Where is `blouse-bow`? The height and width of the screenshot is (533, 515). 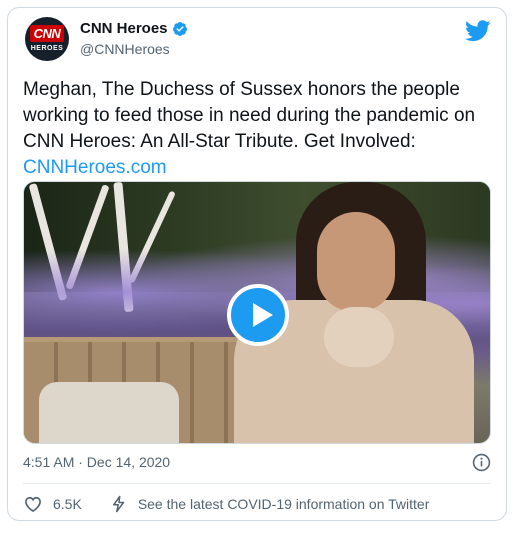
blouse-bow is located at coordinates (359, 337).